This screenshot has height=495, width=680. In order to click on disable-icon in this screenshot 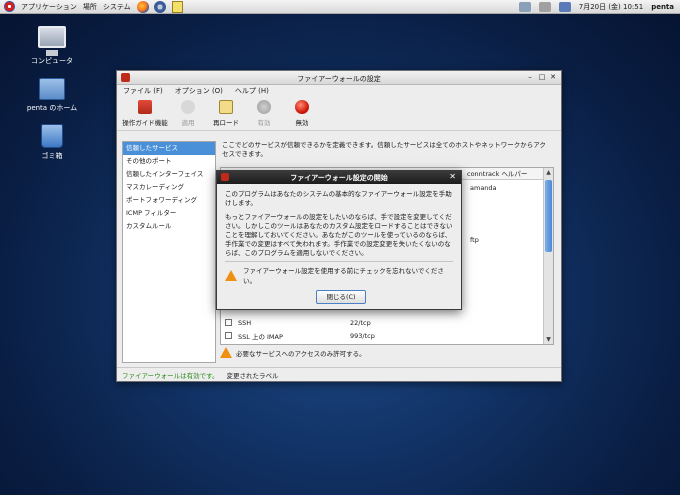, I will do `click(302, 107)`.